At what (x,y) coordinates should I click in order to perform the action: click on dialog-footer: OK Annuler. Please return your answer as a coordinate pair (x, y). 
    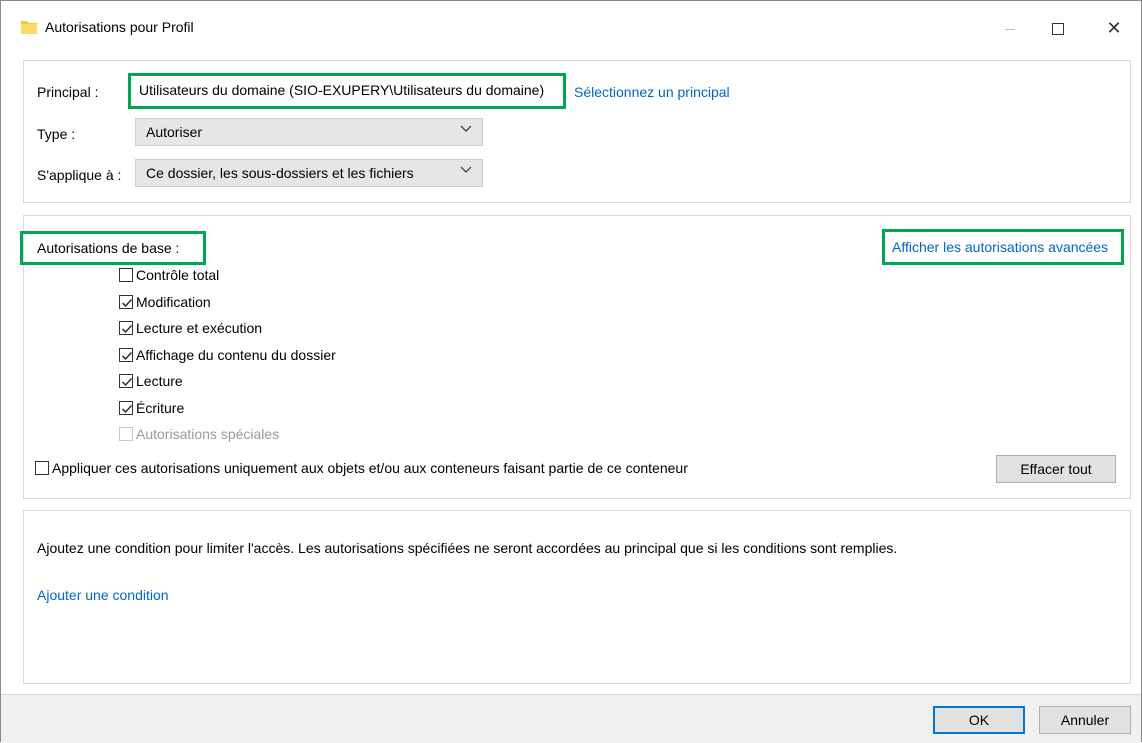
    Looking at the image, I should click on (571, 719).